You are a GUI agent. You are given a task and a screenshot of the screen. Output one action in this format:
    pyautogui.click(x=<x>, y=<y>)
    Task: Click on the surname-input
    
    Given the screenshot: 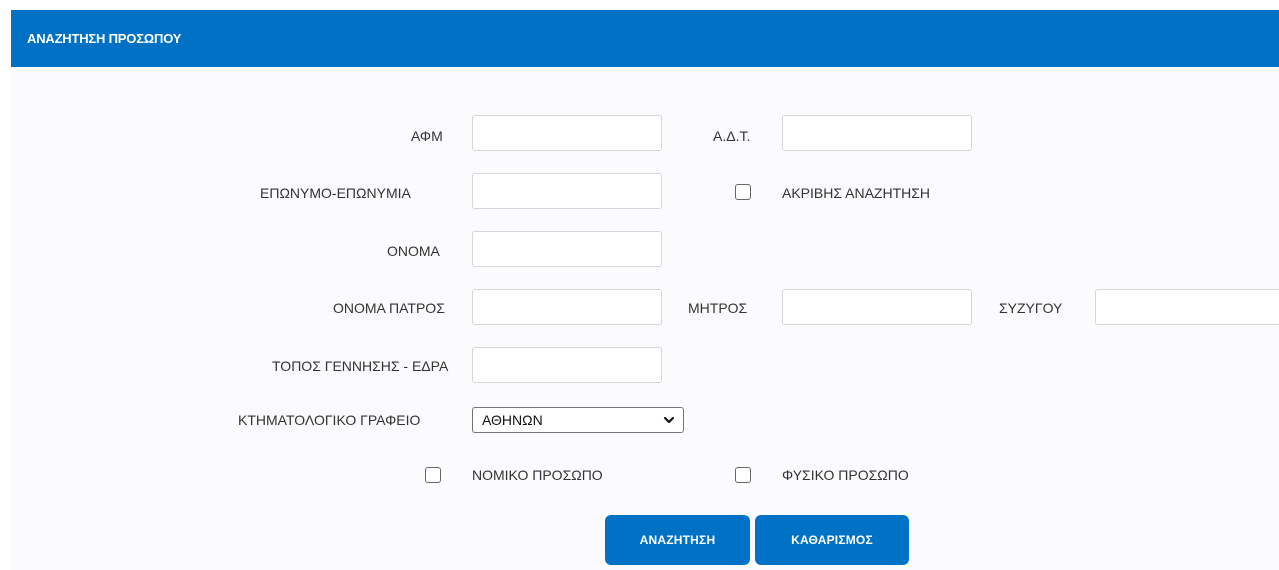 What is the action you would take?
    pyautogui.click(x=567, y=191)
    